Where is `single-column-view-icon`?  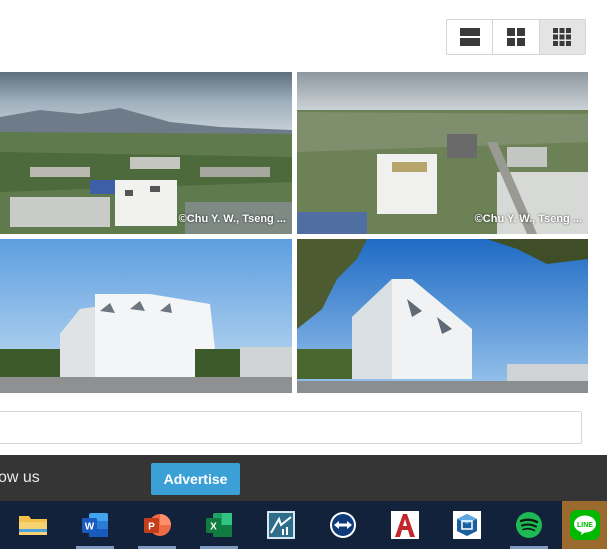 single-column-view-icon is located at coordinates (469, 37).